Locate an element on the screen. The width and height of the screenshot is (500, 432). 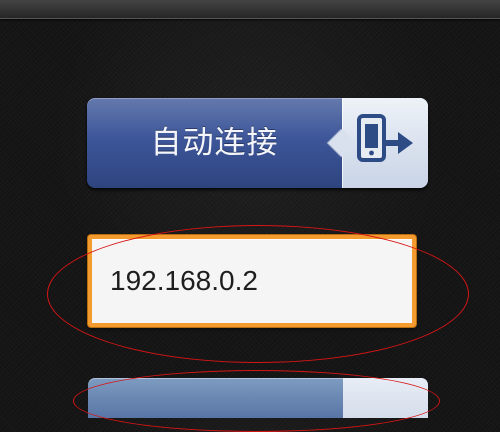
top-status-bar is located at coordinates (250, 9).